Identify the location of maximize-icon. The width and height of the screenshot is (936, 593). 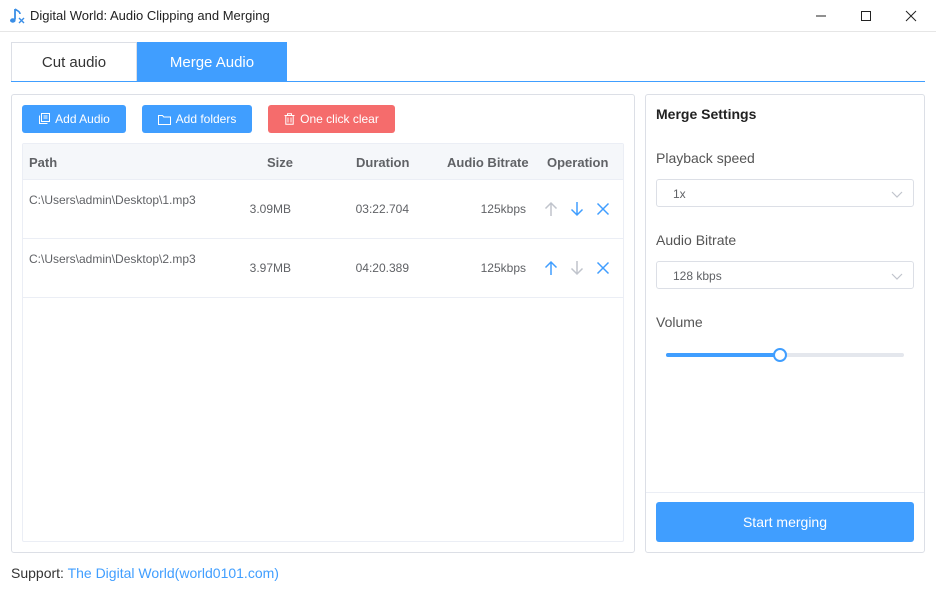
(866, 16).